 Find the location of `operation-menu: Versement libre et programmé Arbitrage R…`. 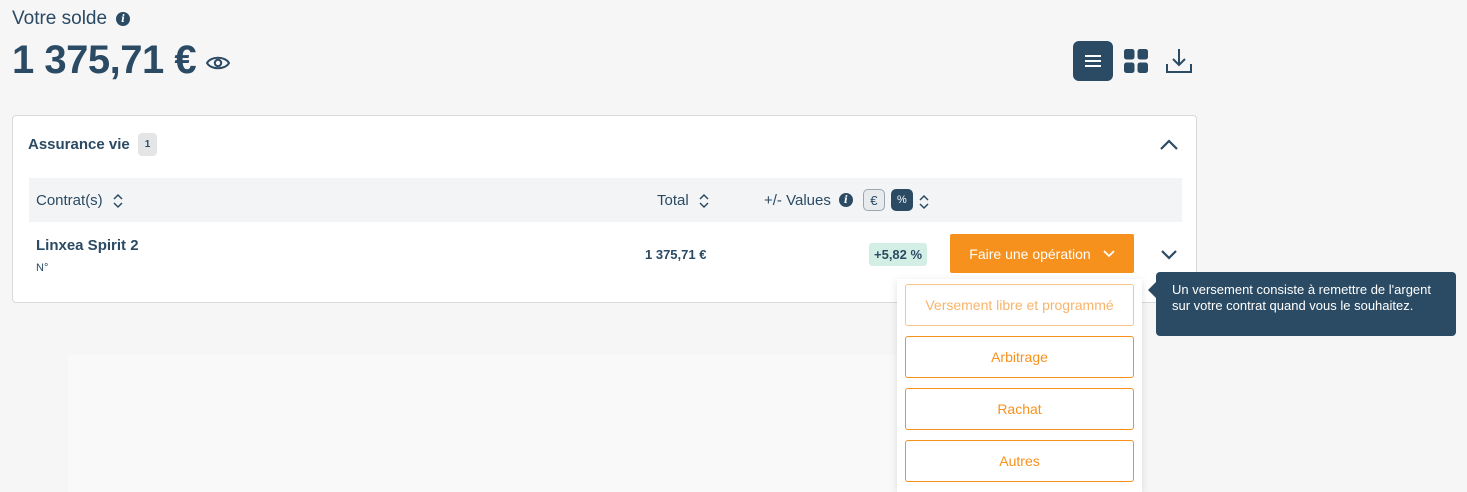

operation-menu: Versement libre et programmé Arbitrage R… is located at coordinates (1019, 385).